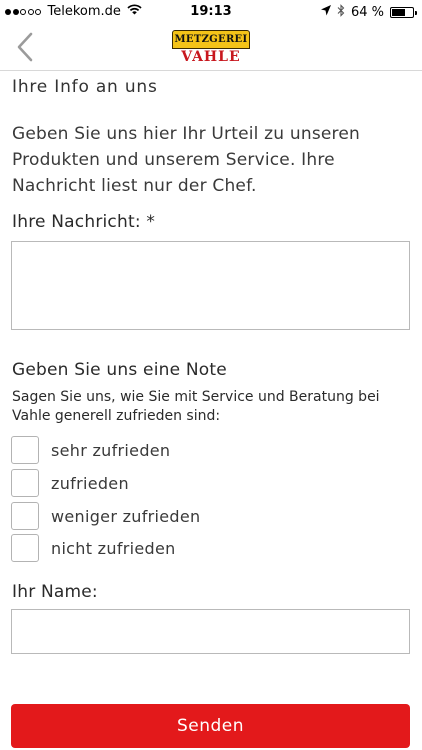 The height and width of the screenshot is (750, 422). I want to click on navigation-bar: METZGEREI VAHLE, so click(211, 47).